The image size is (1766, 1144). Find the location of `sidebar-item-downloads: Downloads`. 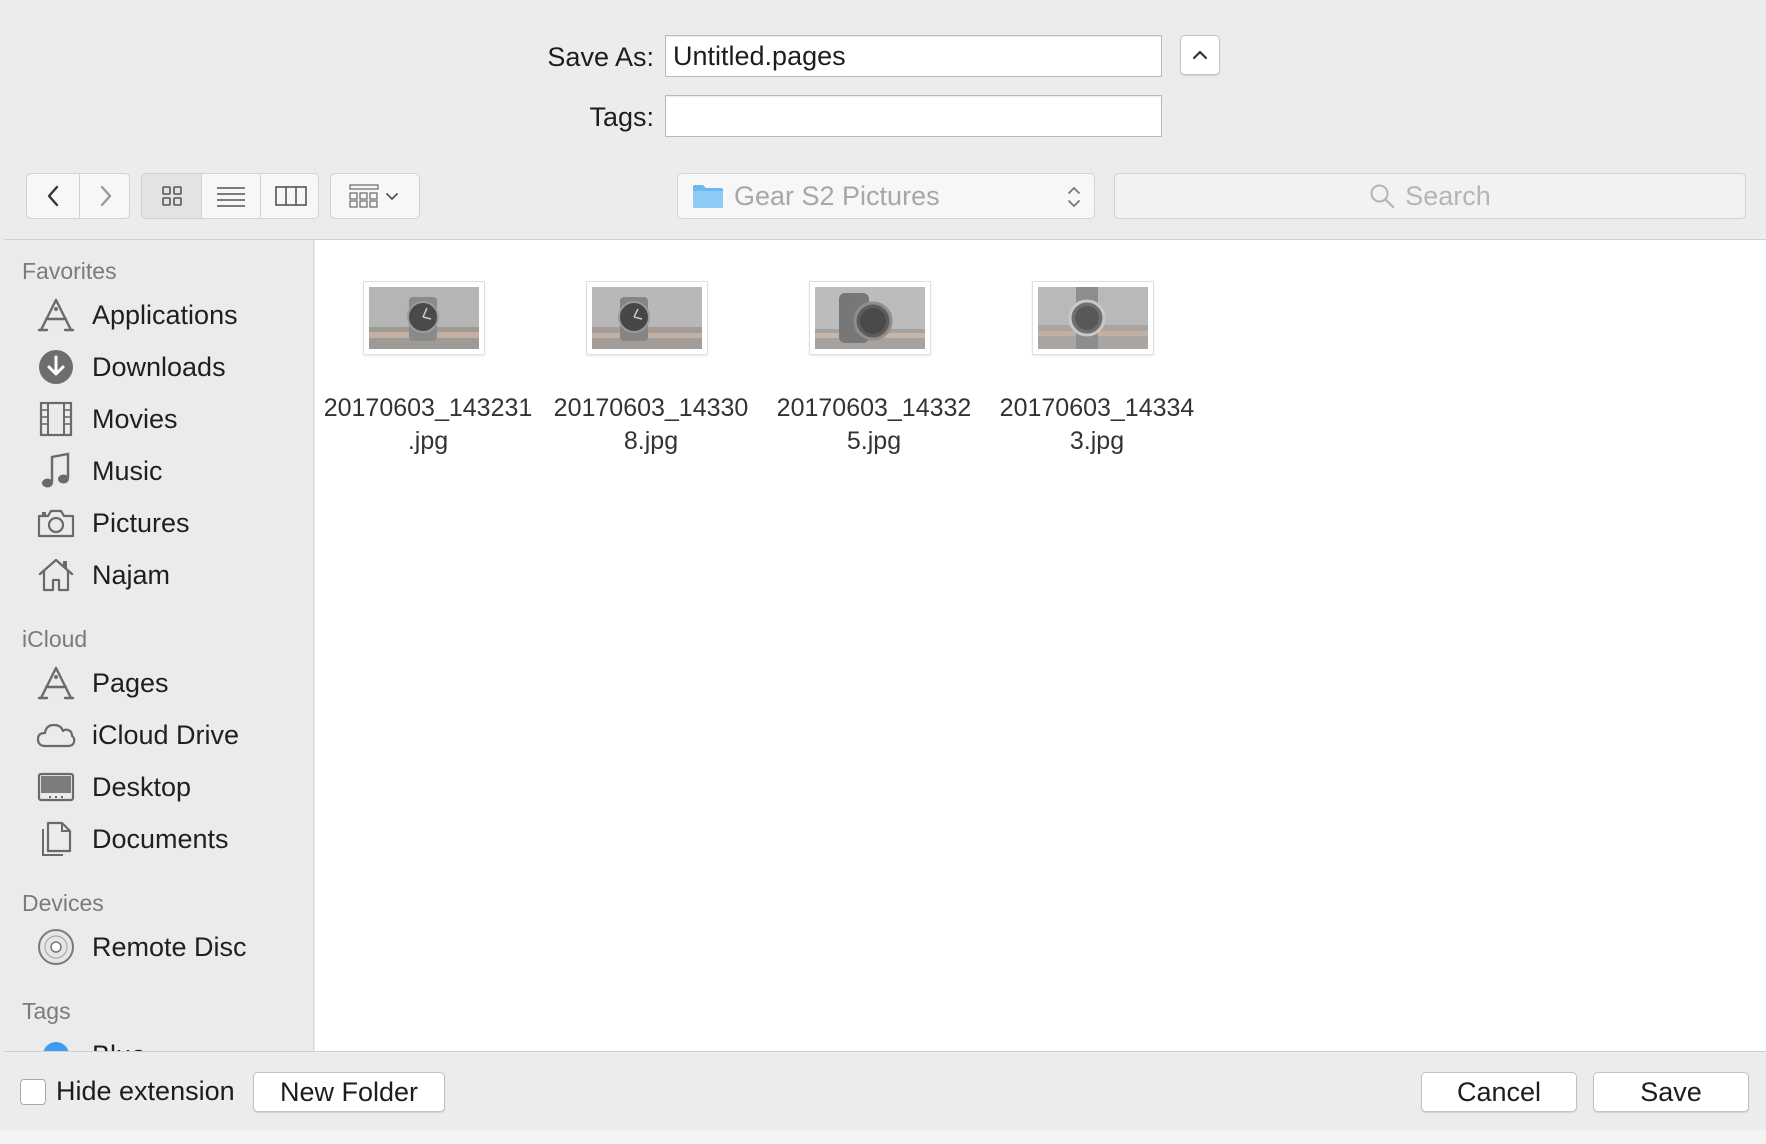

sidebar-item-downloads: Downloads is located at coordinates (131, 367).